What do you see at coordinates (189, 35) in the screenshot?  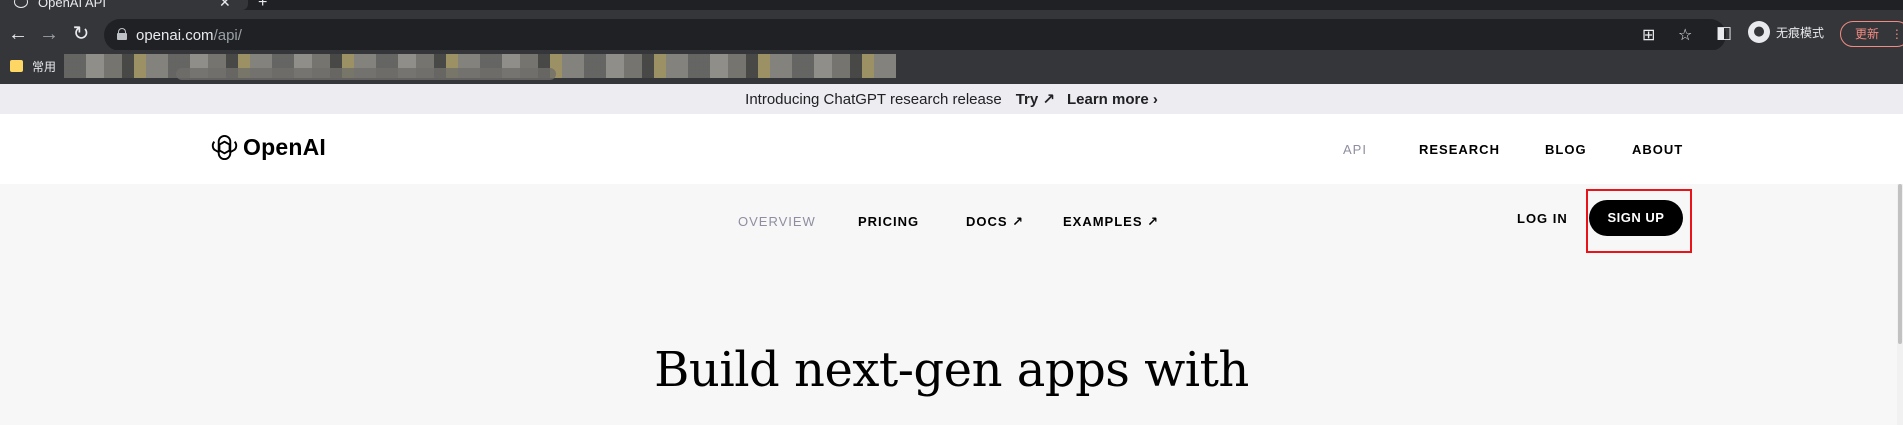 I see `url-text: openai.com/api/` at bounding box center [189, 35].